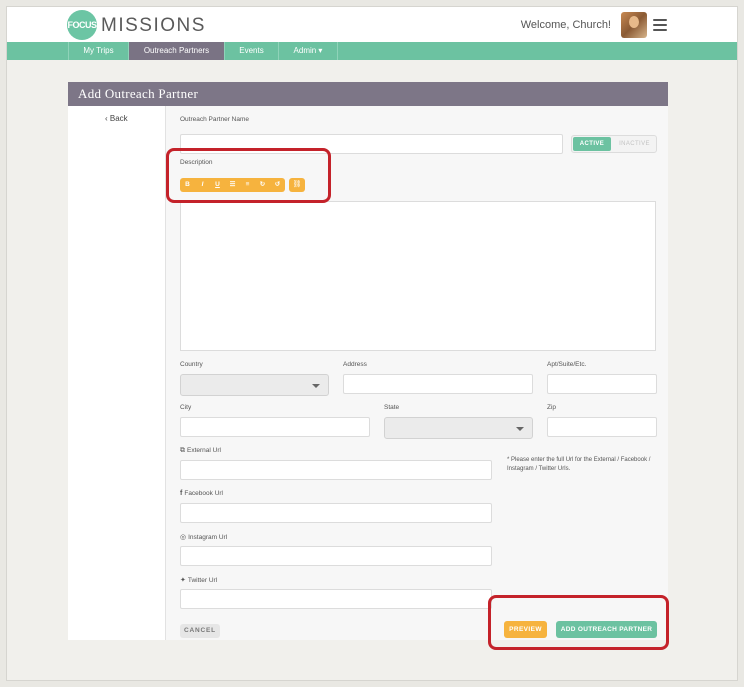  I want to click on page-title: Add Outreach Partner, so click(368, 94).